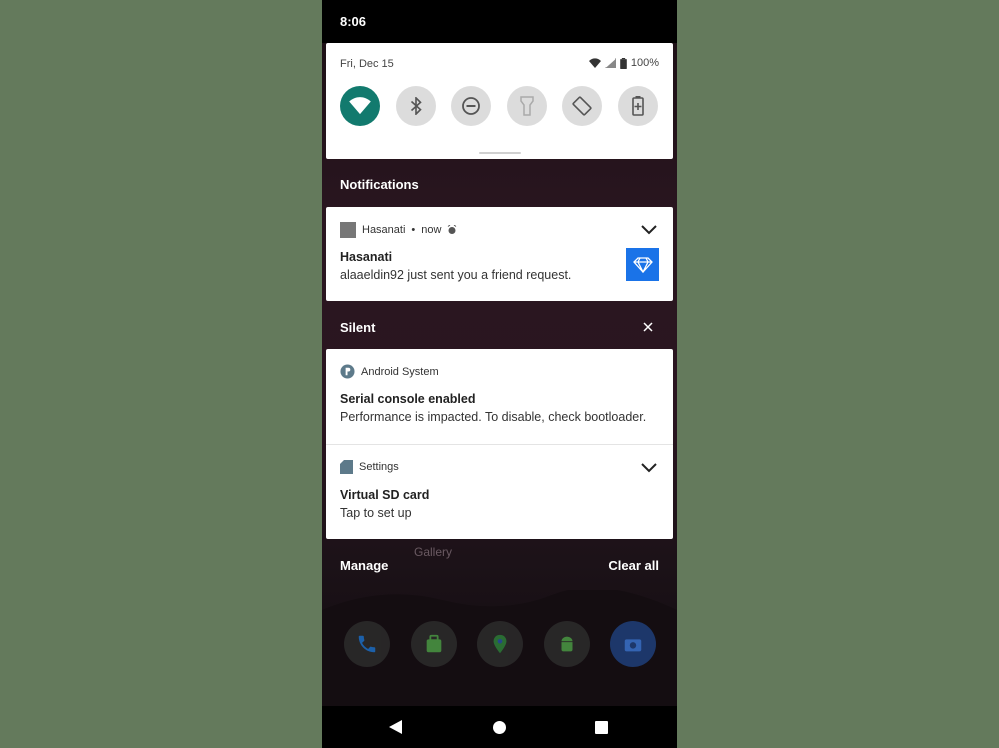 The image size is (999, 748). What do you see at coordinates (353, 21) in the screenshot?
I see `clock: 8:06` at bounding box center [353, 21].